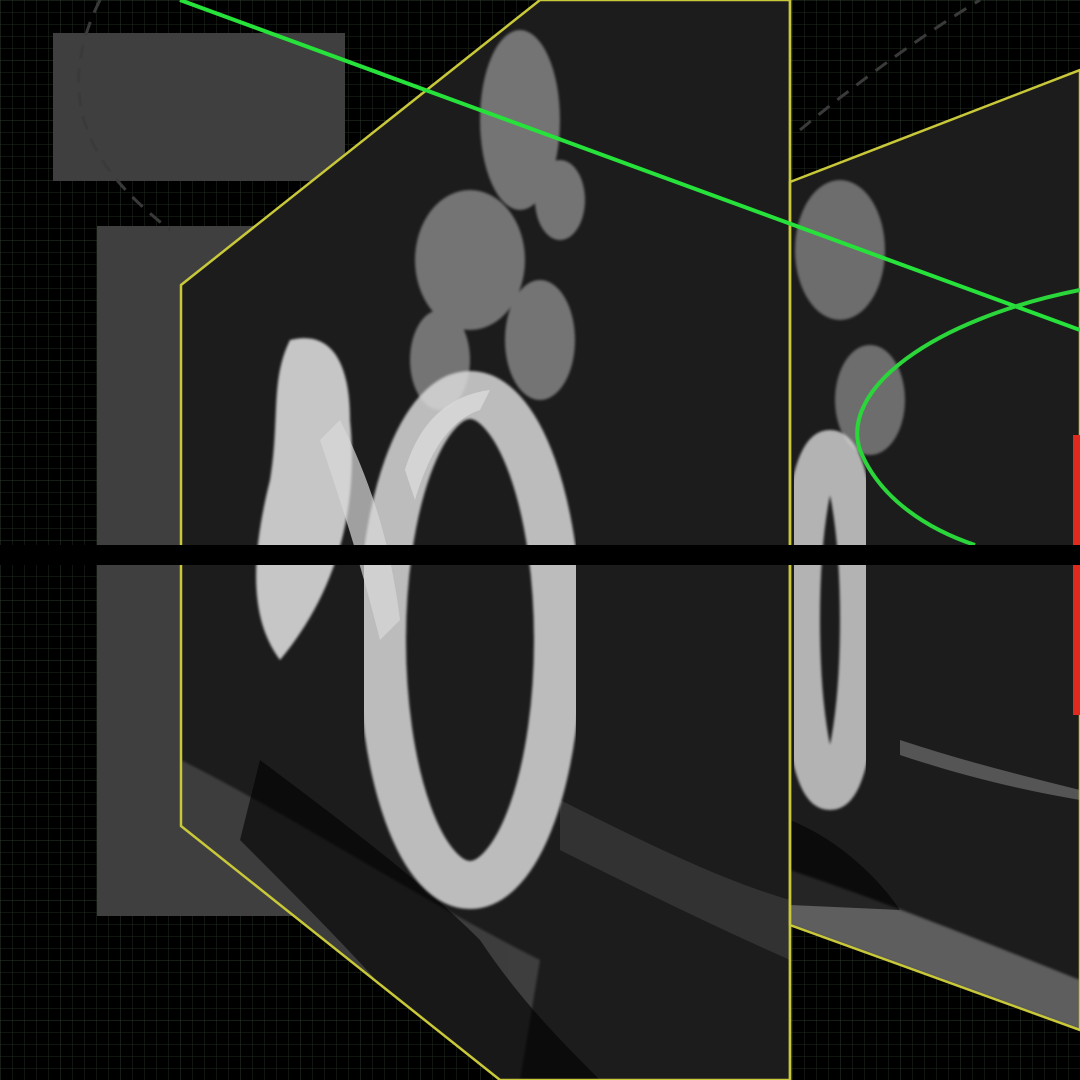 The height and width of the screenshot is (1080, 1080). I want to click on red-indicator-bar, so click(1076, 575).